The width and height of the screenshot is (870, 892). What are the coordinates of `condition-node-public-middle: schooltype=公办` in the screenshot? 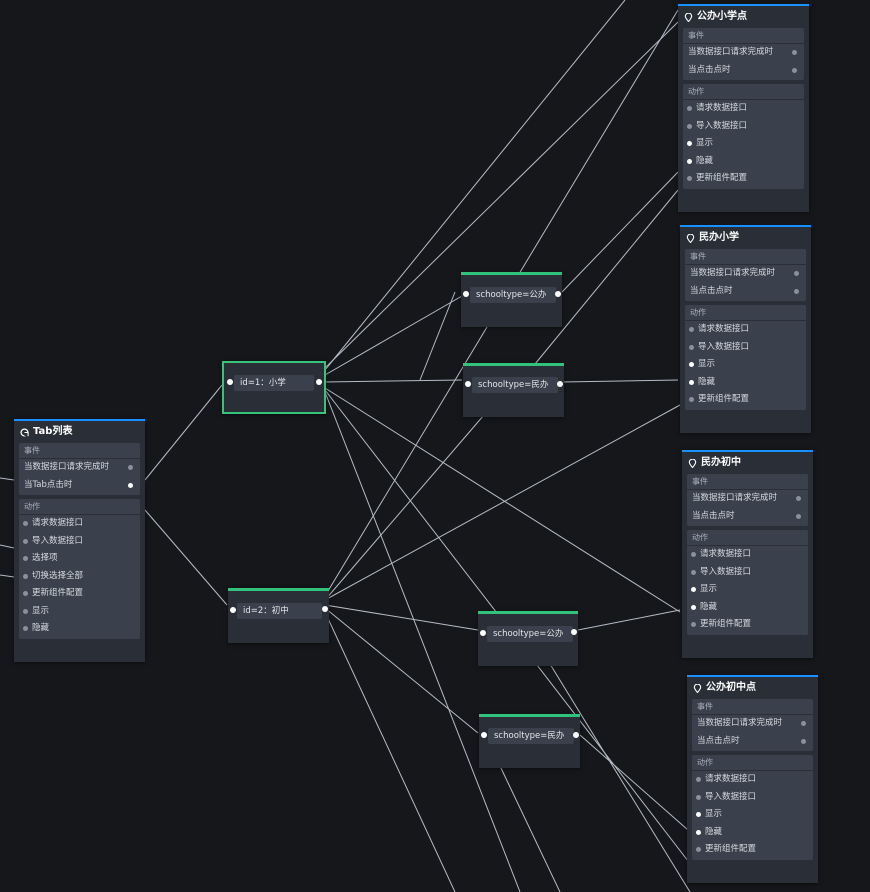 It's located at (528, 638).